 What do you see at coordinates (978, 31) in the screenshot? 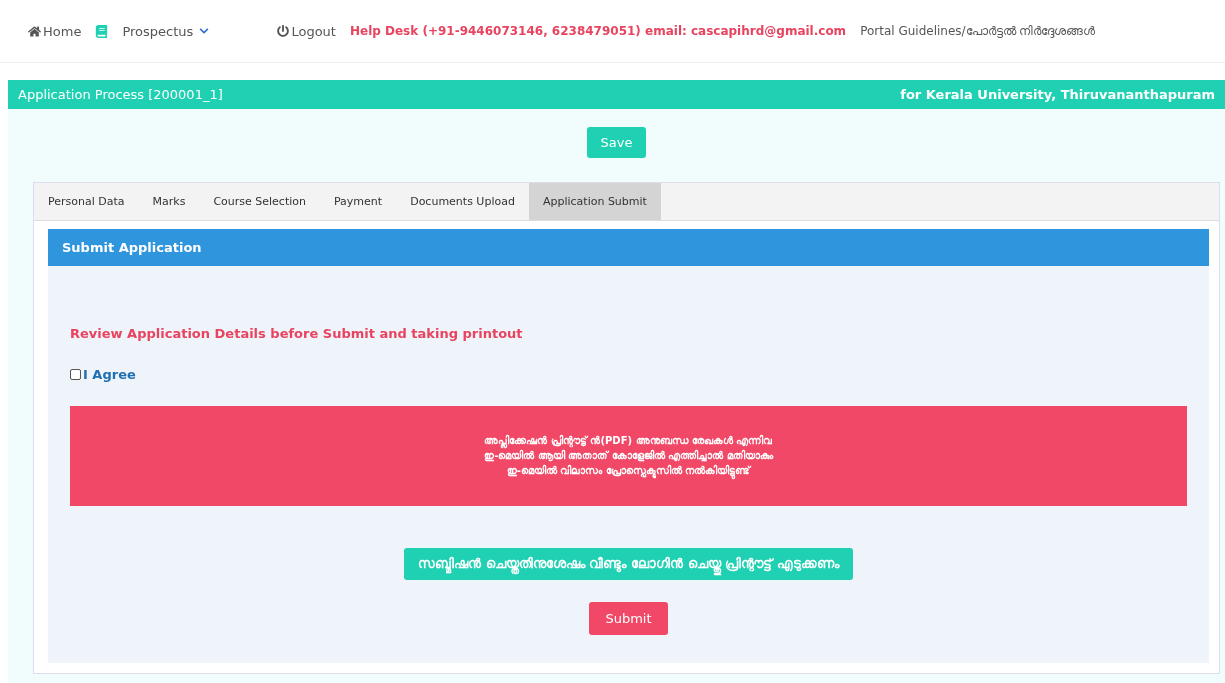
I see `portal-guidelines-link: Portal Guidelines/പോർട്ടൽ നിർദ്ദേശങ്ങൾ` at bounding box center [978, 31].